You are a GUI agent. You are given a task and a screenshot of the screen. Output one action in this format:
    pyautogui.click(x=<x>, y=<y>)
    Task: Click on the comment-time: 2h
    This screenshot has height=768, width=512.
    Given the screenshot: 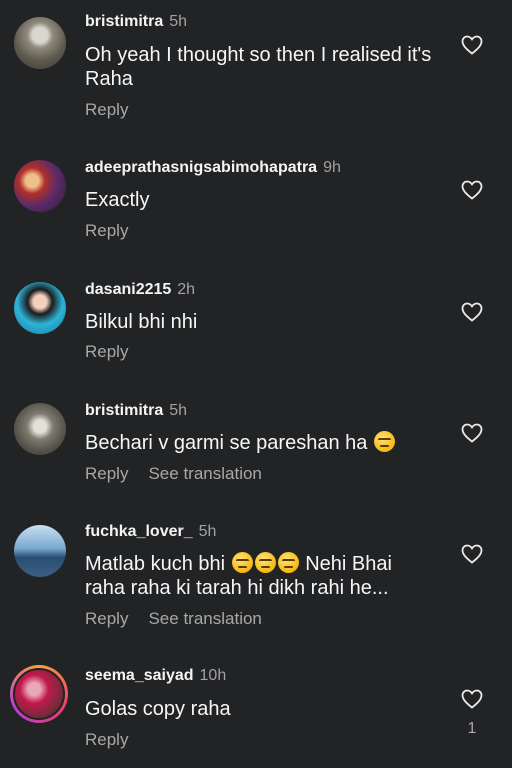 What is the action you would take?
    pyautogui.click(x=186, y=289)
    